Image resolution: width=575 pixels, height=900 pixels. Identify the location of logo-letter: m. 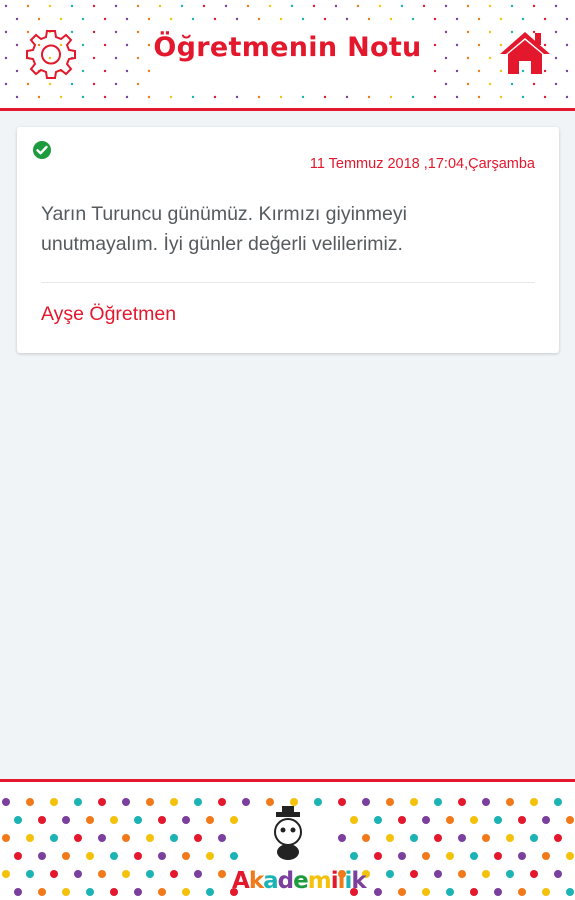
(319, 881).